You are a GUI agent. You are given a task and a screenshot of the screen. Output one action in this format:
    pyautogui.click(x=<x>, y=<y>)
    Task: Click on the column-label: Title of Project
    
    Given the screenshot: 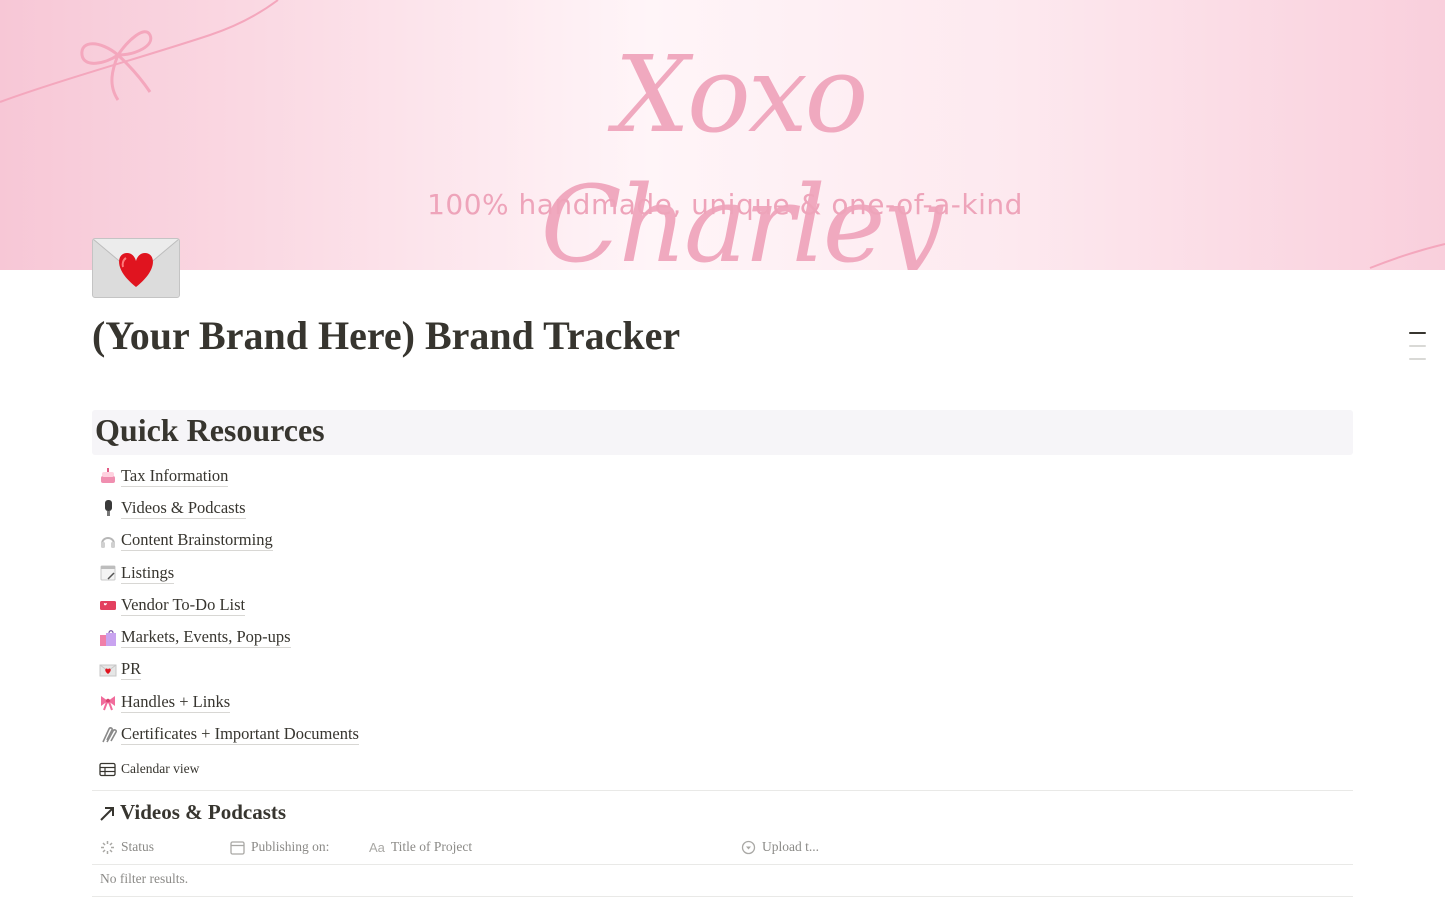 What is the action you would take?
    pyautogui.click(x=431, y=846)
    